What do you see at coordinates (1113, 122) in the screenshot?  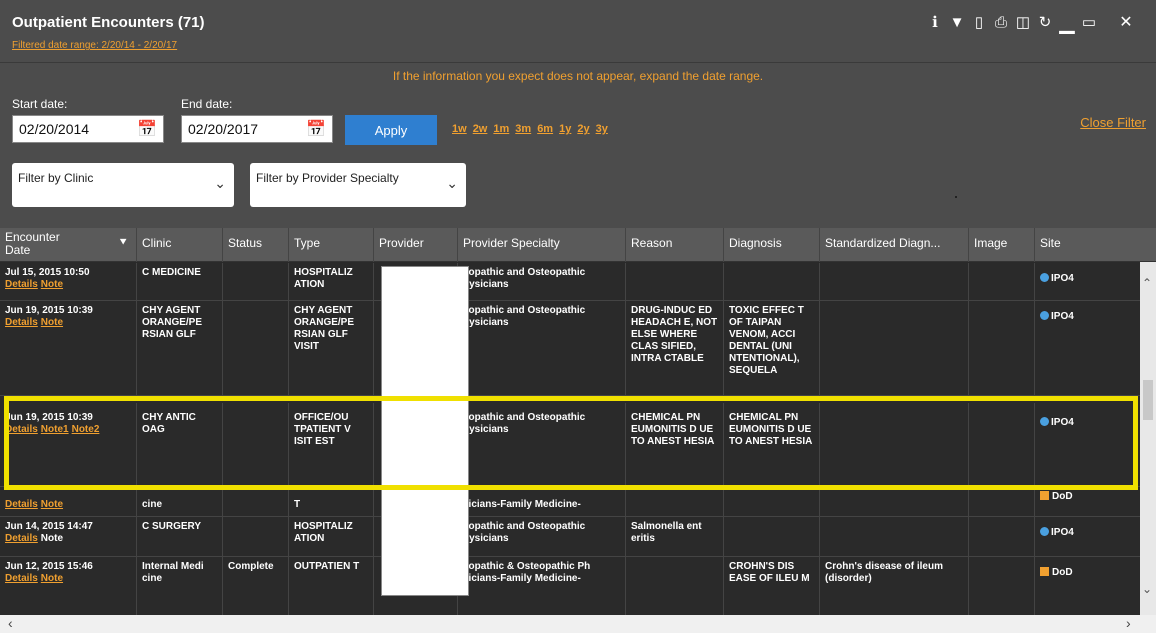 I see `close-filter-link: Close Filter` at bounding box center [1113, 122].